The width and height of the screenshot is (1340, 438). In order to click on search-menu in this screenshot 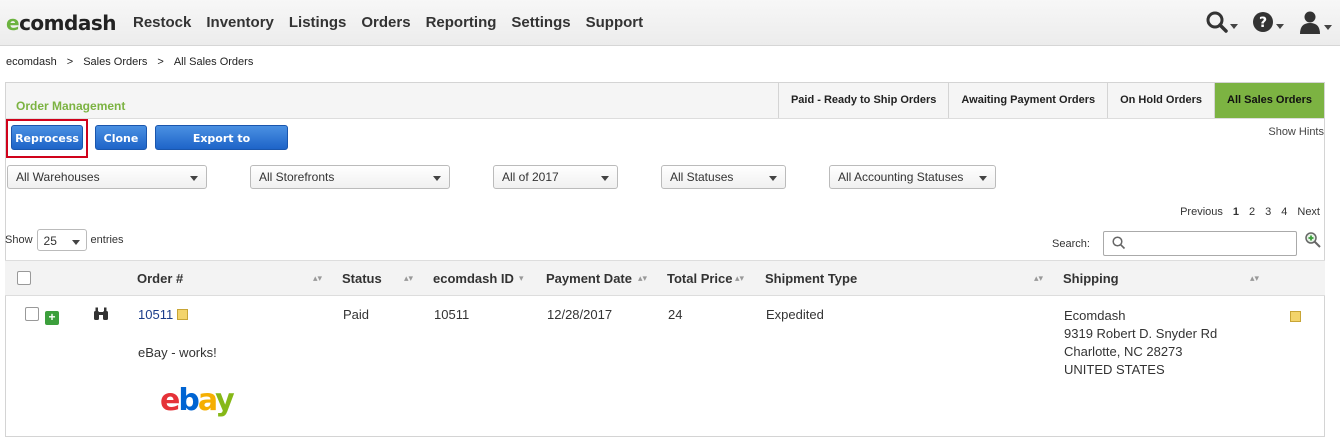, I will do `click(1222, 22)`.